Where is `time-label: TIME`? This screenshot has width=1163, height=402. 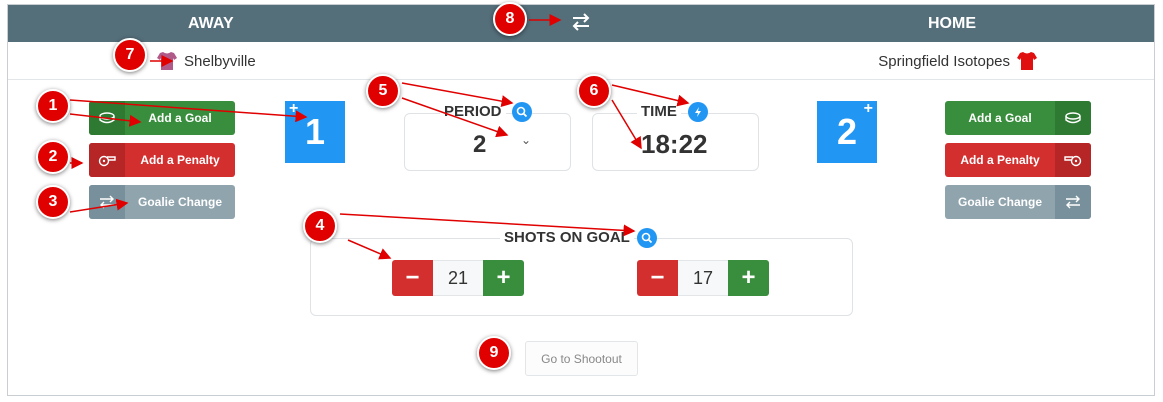 time-label: TIME is located at coordinates (659, 111).